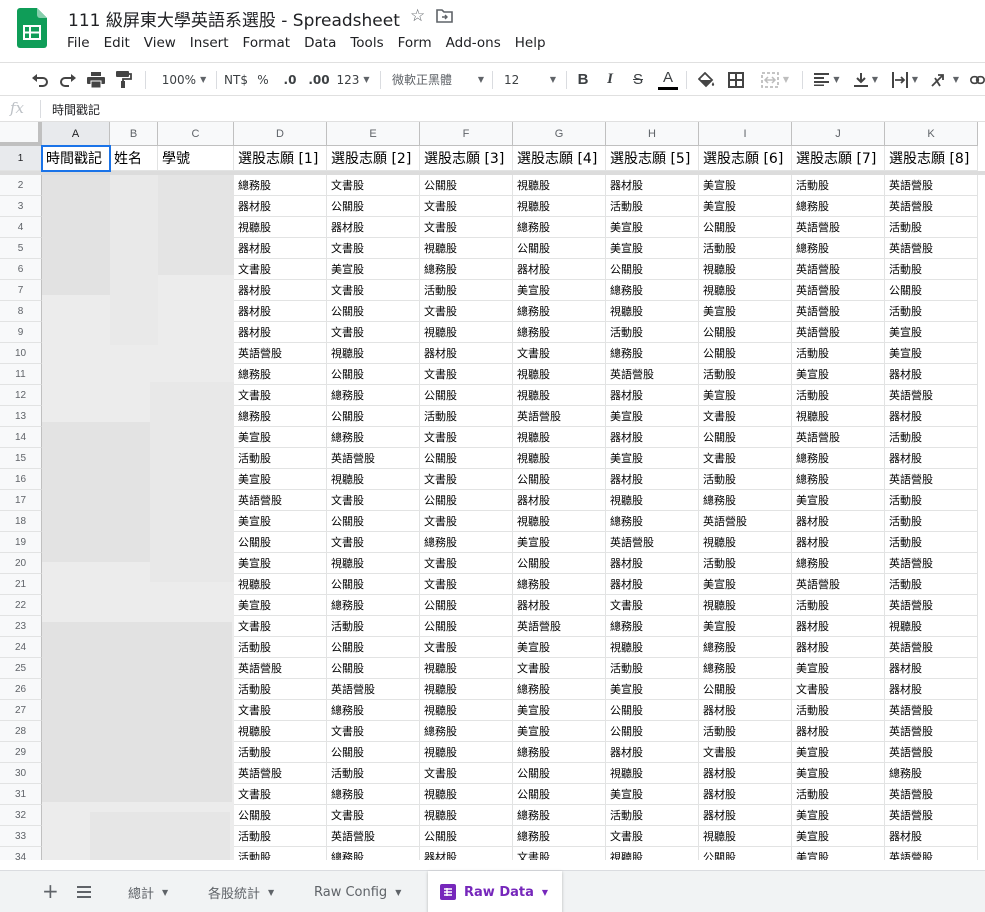  I want to click on sheet-tab-stats: 各股統計 ▼, so click(241, 891).